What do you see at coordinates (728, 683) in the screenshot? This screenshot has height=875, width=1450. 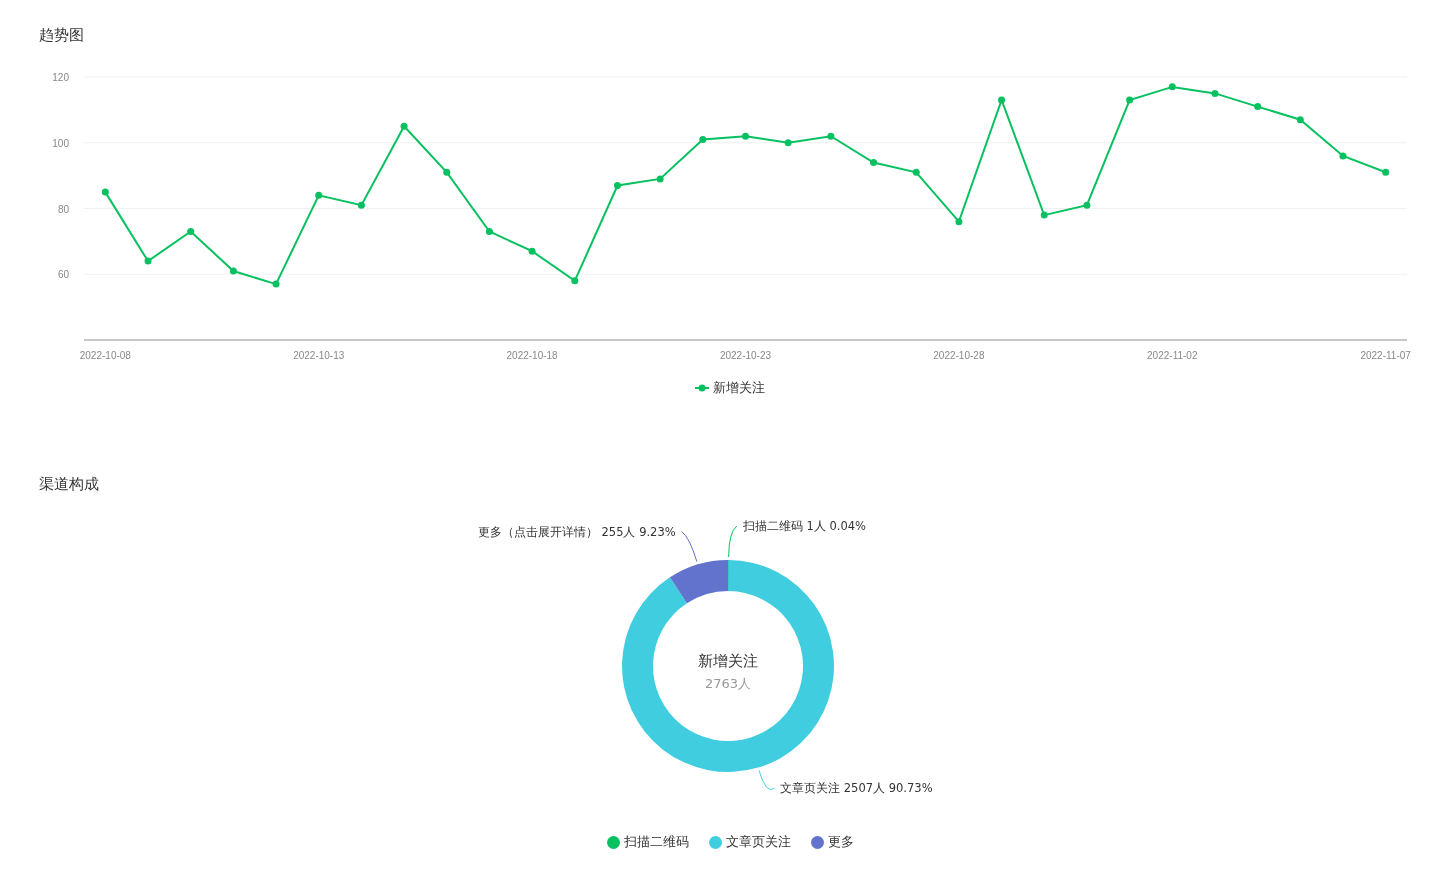 I see `center-value: 2763人` at bounding box center [728, 683].